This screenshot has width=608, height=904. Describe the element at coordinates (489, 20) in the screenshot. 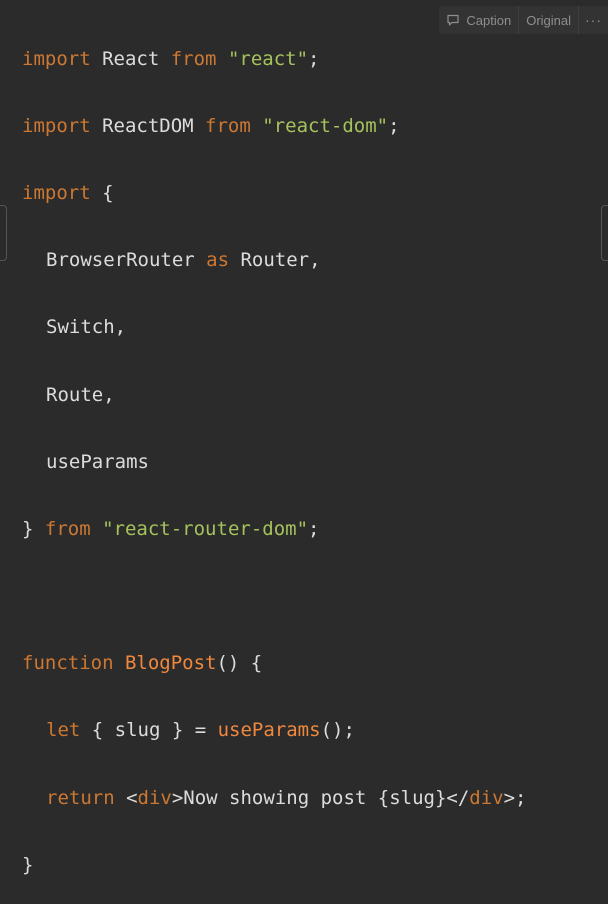

I see `caption-label: Caption` at that location.